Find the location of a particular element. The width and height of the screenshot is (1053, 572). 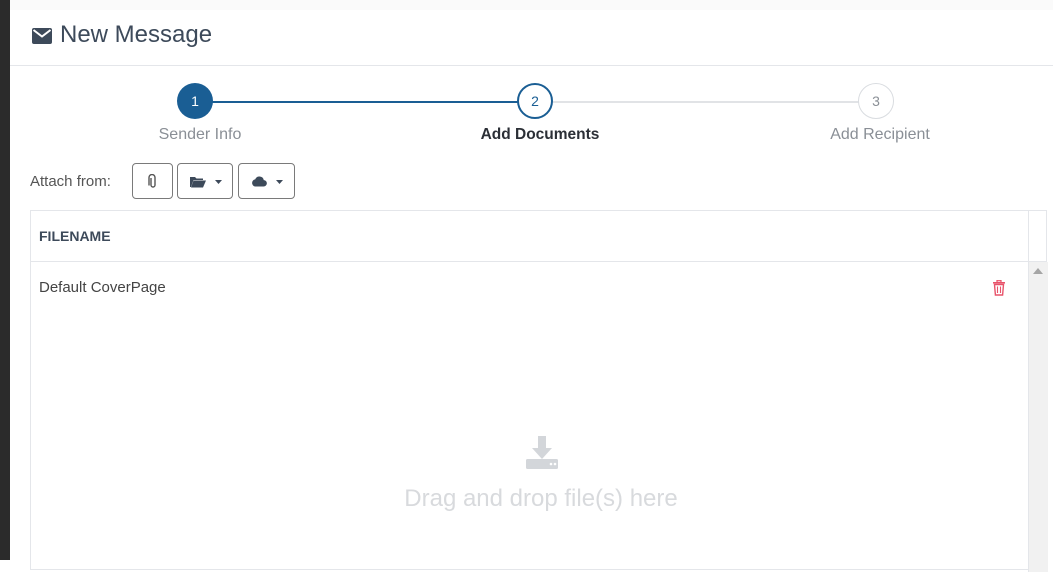

column-header-filename: FILENAME is located at coordinates (75, 236).